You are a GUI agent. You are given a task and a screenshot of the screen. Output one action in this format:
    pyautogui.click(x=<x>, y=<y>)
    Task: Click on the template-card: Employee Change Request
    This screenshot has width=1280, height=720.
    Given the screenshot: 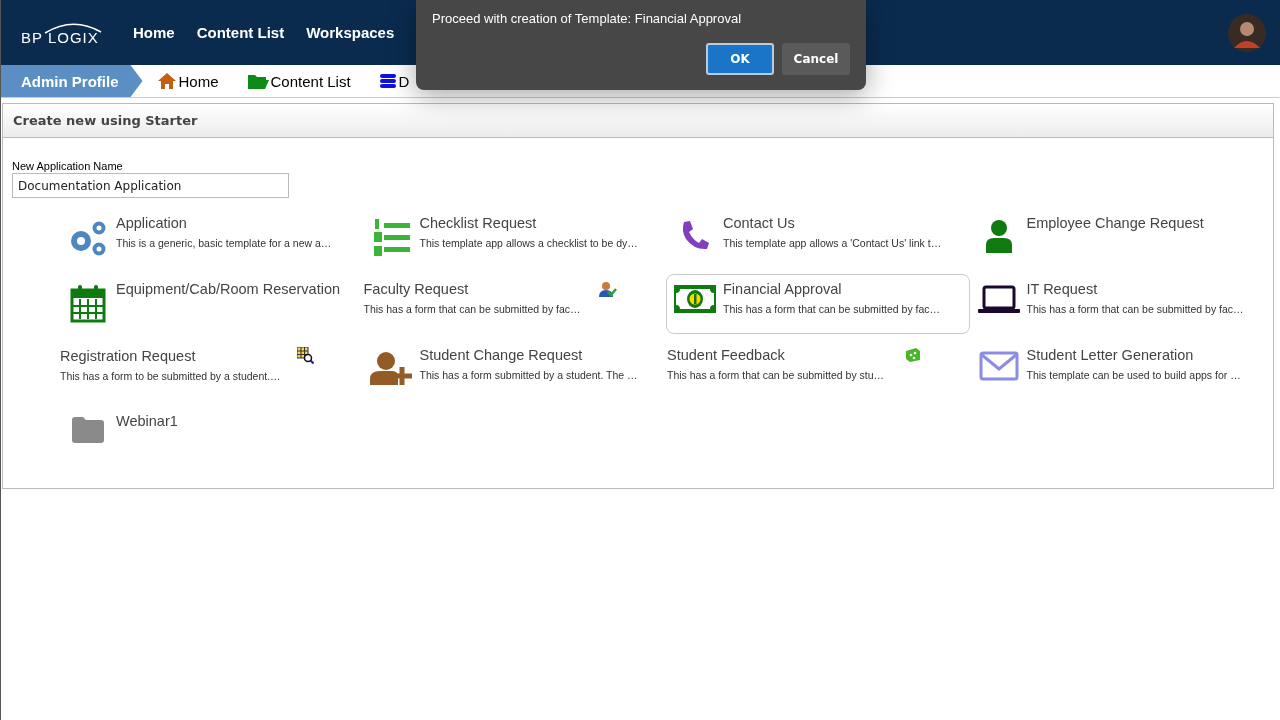 What is the action you would take?
    pyautogui.click(x=1121, y=238)
    